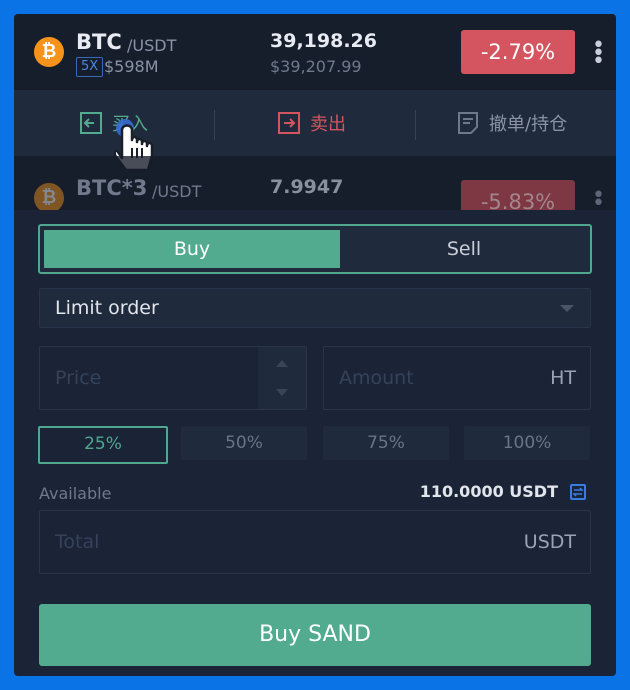  What do you see at coordinates (386, 443) in the screenshot?
I see `percent-75-button: 75%` at bounding box center [386, 443].